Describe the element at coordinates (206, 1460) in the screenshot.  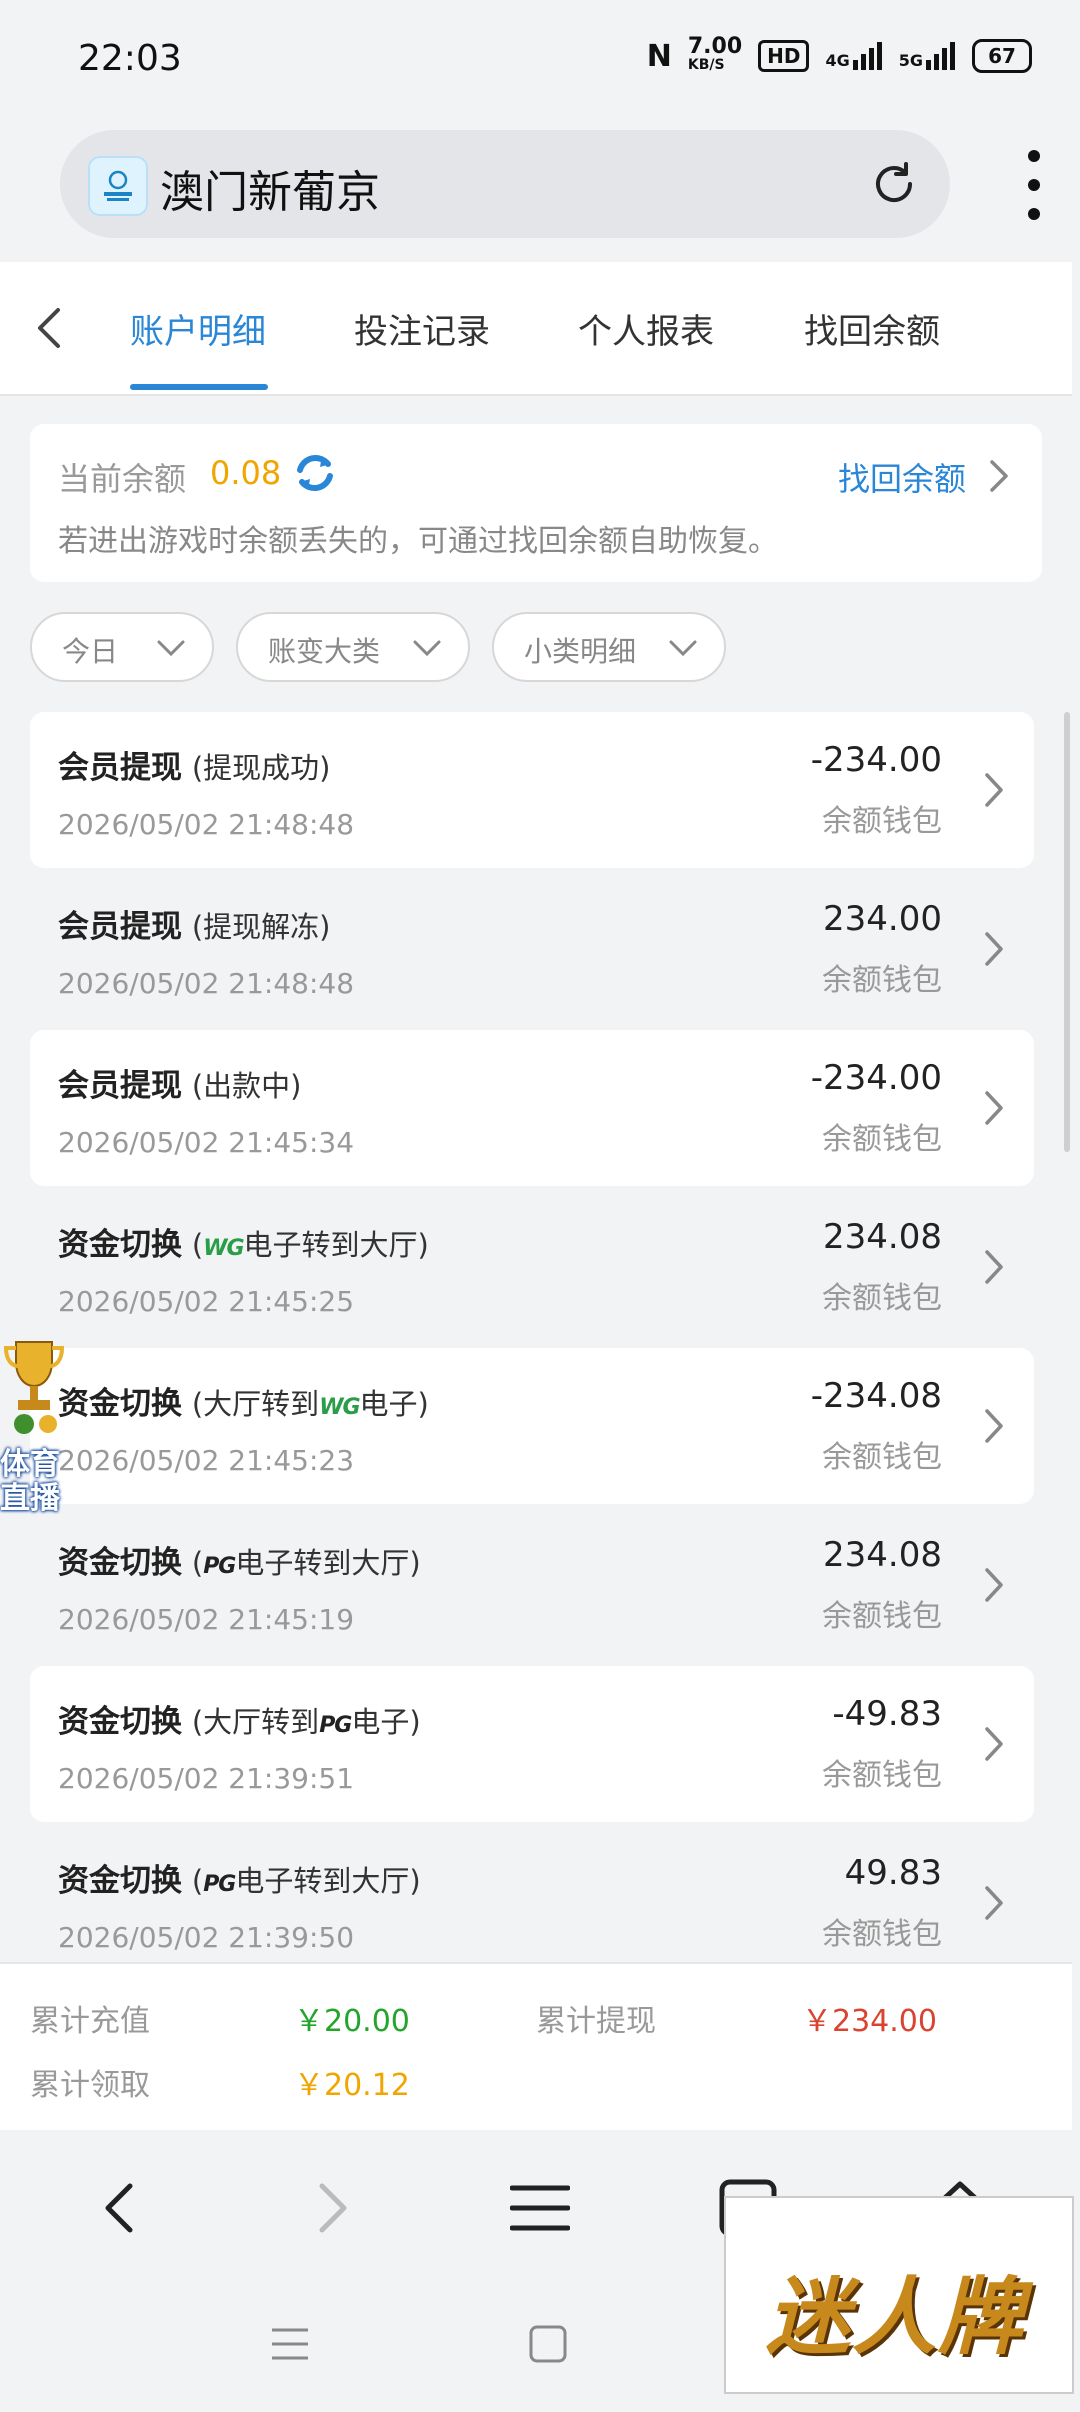
I see `record-time: 2026/05/02 21:45:23` at that location.